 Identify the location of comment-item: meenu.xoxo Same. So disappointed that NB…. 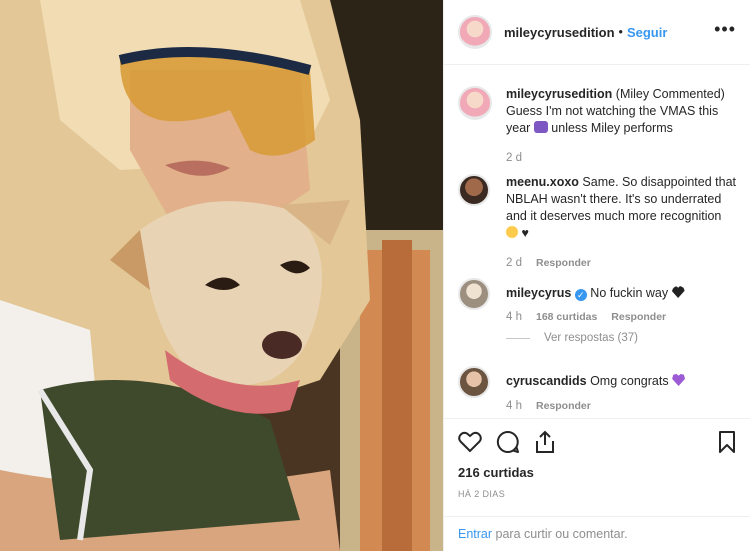
(597, 208).